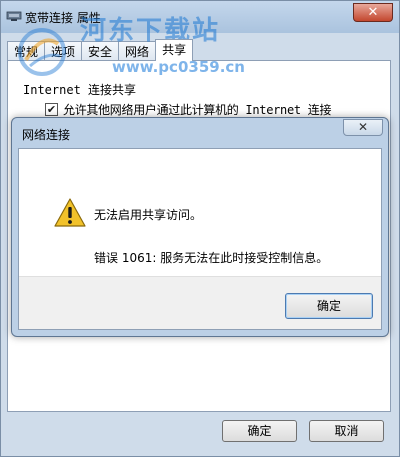  I want to click on internet-sharing-group-label: Internet 连接共享, so click(80, 90).